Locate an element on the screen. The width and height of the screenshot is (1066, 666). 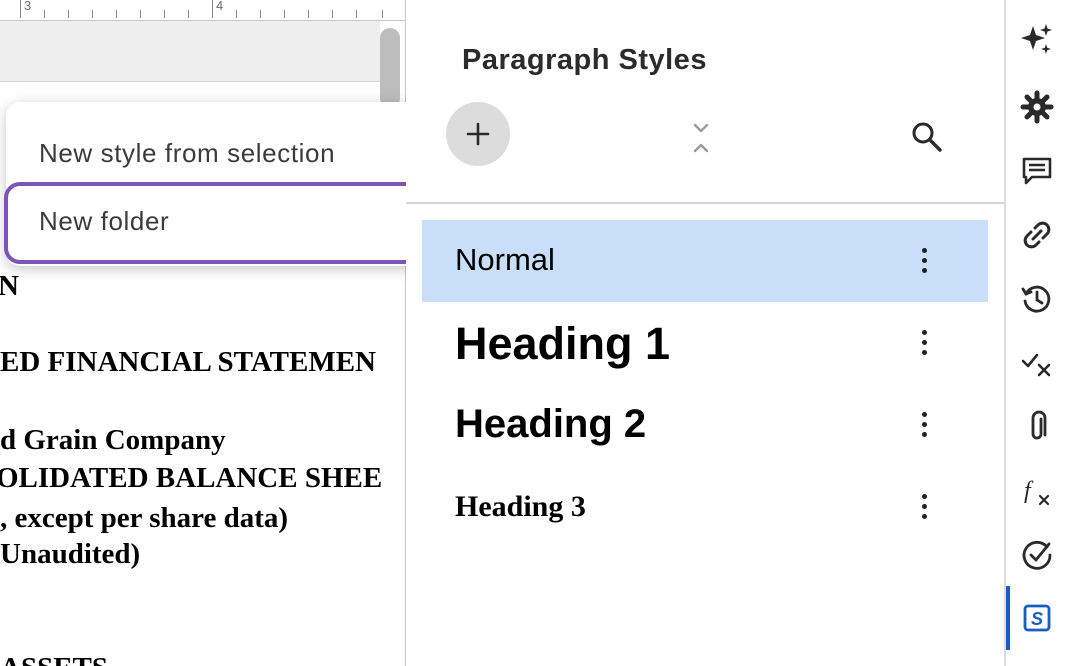
style-name: Normal is located at coordinates (505, 259).